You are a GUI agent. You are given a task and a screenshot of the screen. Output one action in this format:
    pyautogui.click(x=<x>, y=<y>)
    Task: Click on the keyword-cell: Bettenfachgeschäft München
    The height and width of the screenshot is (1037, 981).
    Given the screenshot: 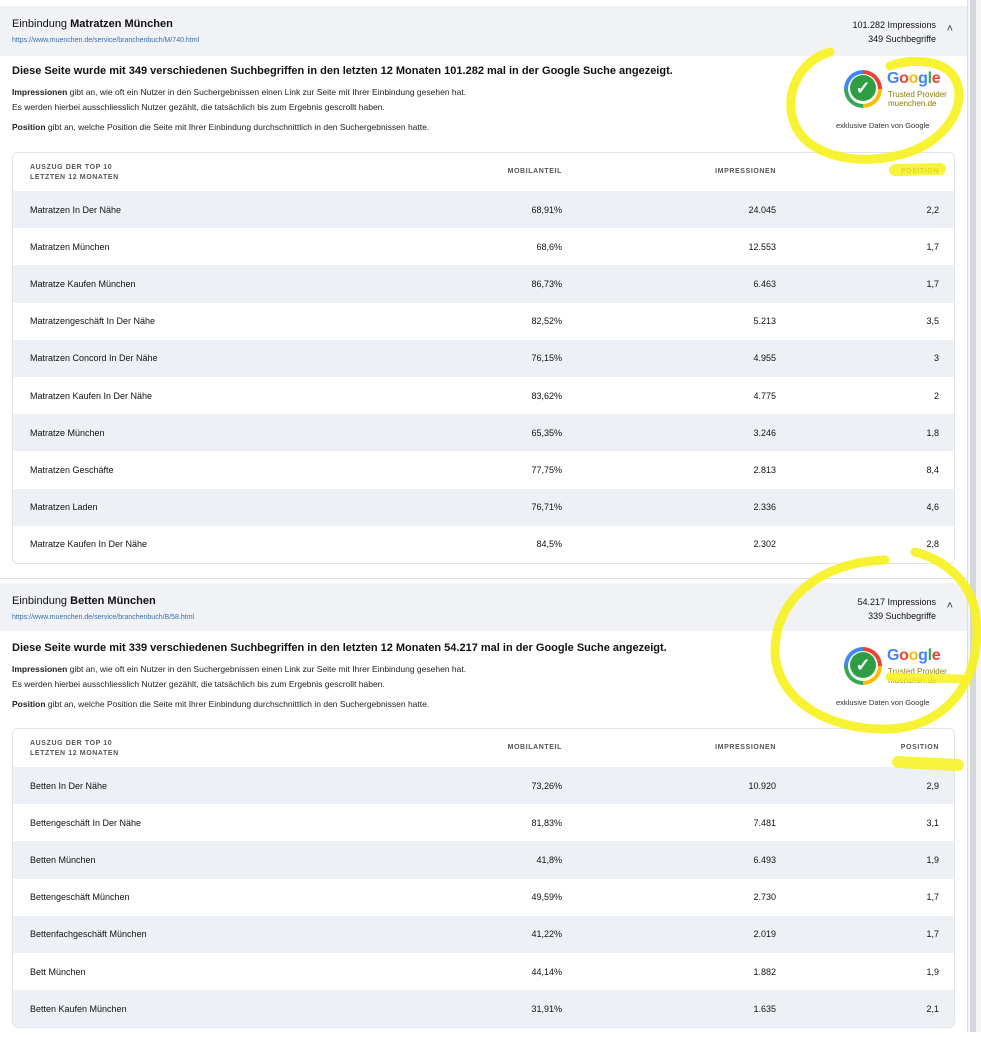 What is the action you would take?
    pyautogui.click(x=88, y=934)
    